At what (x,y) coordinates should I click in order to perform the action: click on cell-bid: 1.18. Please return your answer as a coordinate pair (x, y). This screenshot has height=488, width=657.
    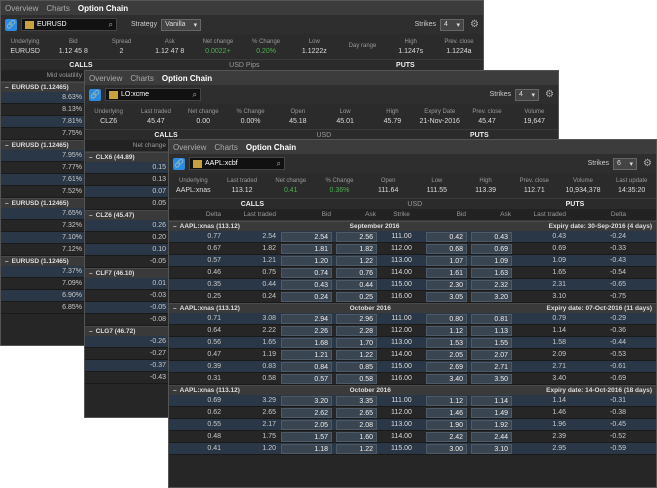
    Looking at the image, I should click on (306, 448).